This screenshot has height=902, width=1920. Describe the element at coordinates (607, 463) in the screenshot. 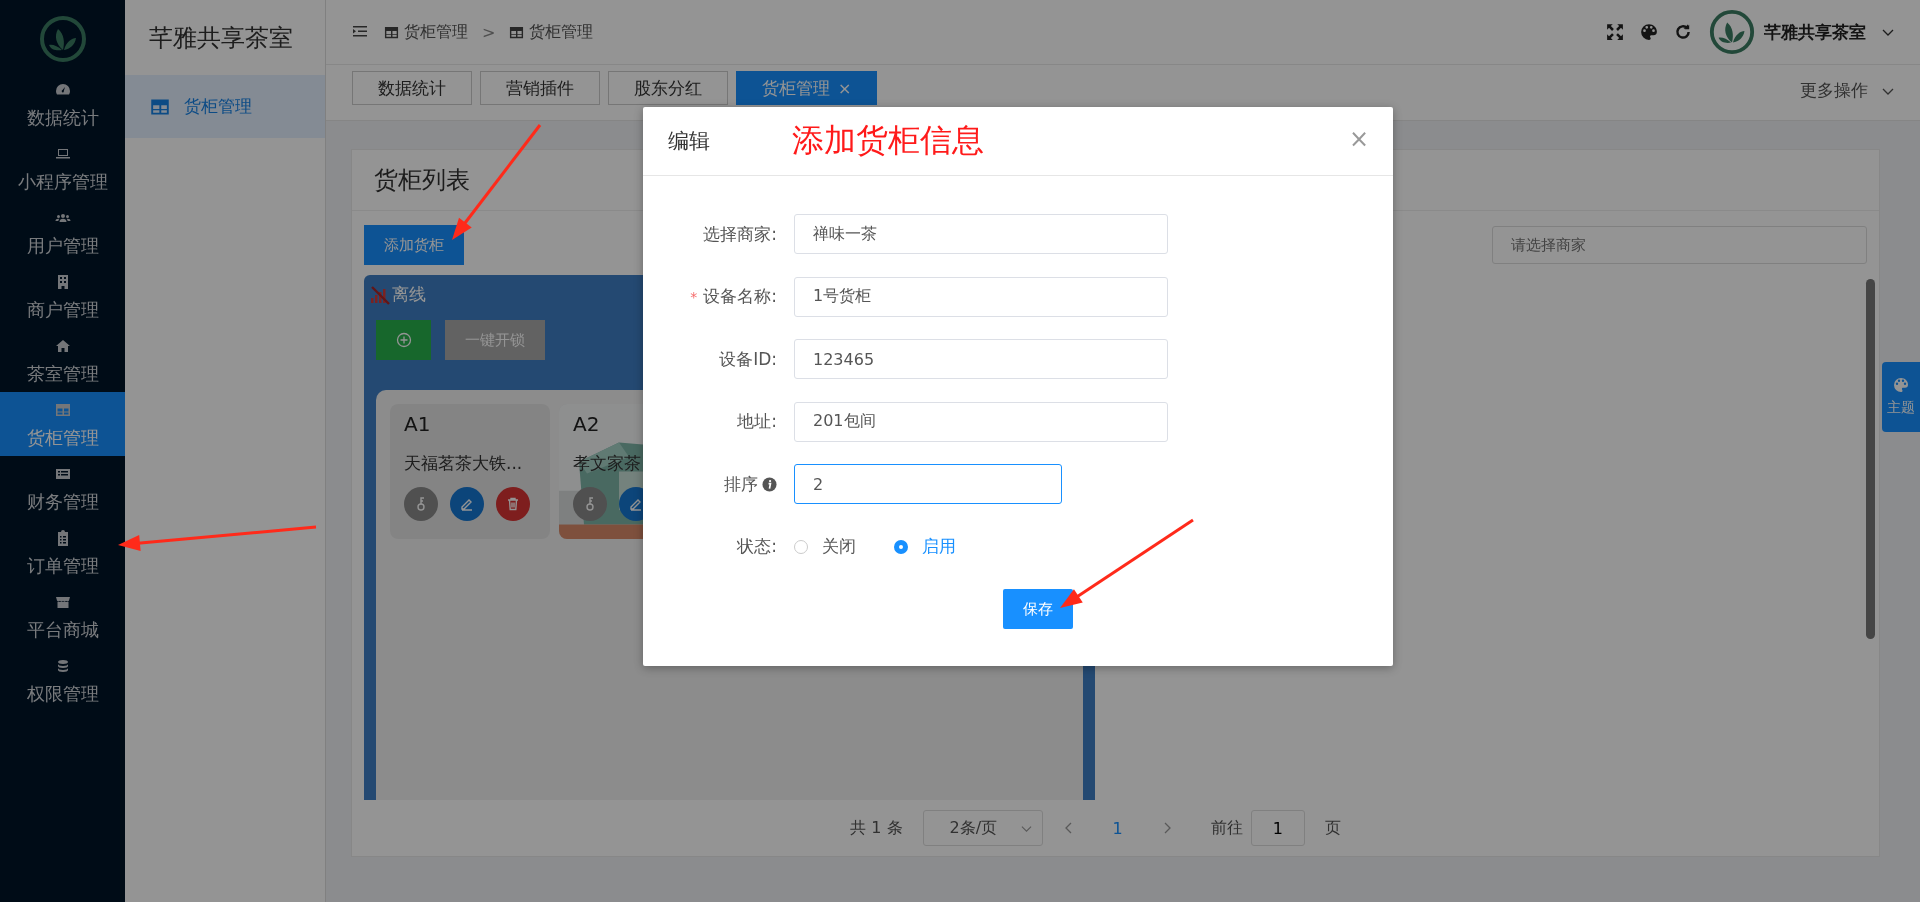

I see `product-name: 孝文家茶` at that location.